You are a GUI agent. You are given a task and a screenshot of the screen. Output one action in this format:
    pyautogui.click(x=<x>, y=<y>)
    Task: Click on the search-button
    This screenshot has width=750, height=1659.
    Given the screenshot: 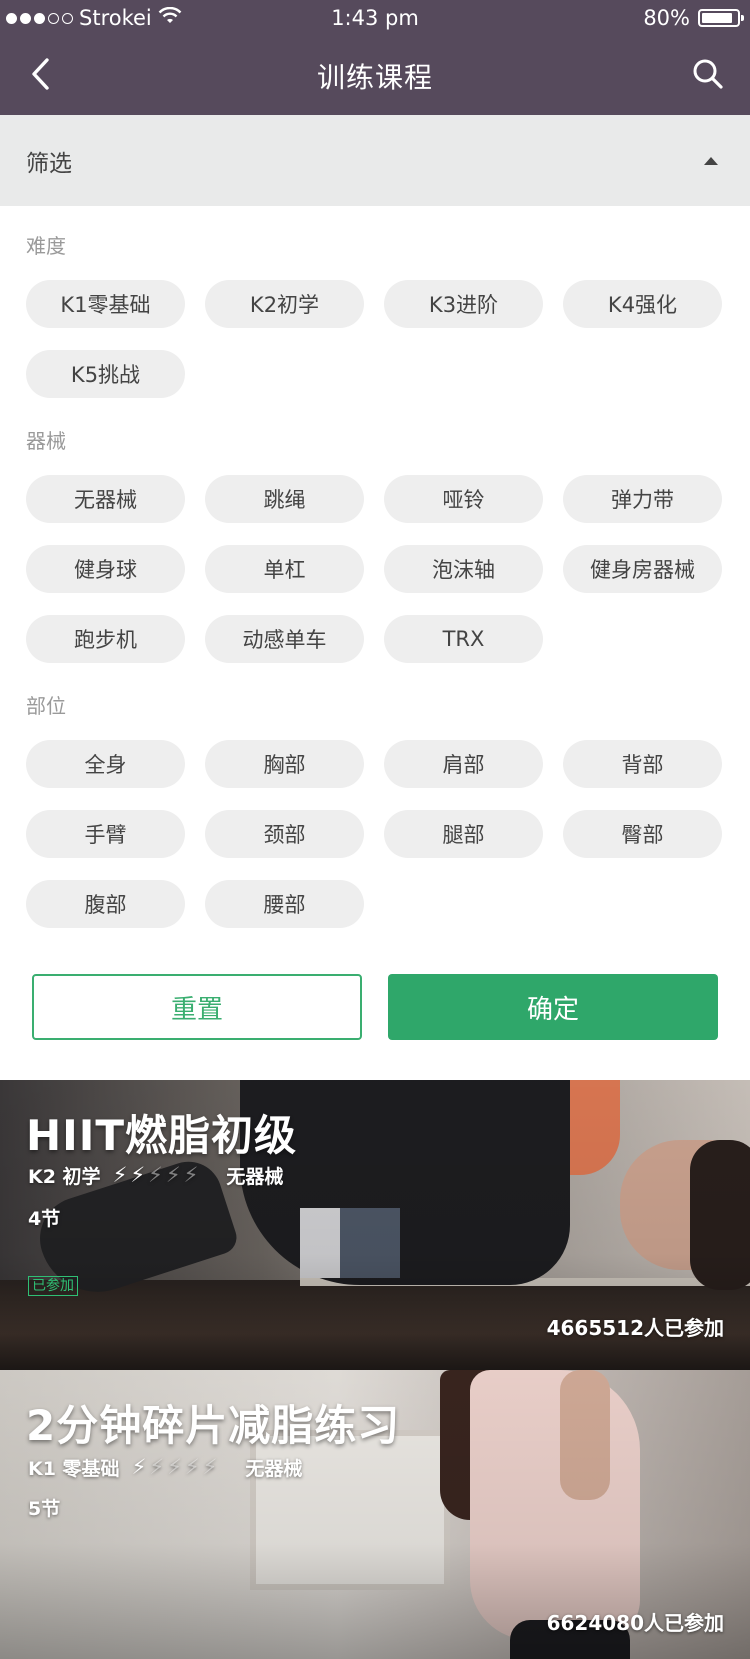 What is the action you would take?
    pyautogui.click(x=708, y=74)
    